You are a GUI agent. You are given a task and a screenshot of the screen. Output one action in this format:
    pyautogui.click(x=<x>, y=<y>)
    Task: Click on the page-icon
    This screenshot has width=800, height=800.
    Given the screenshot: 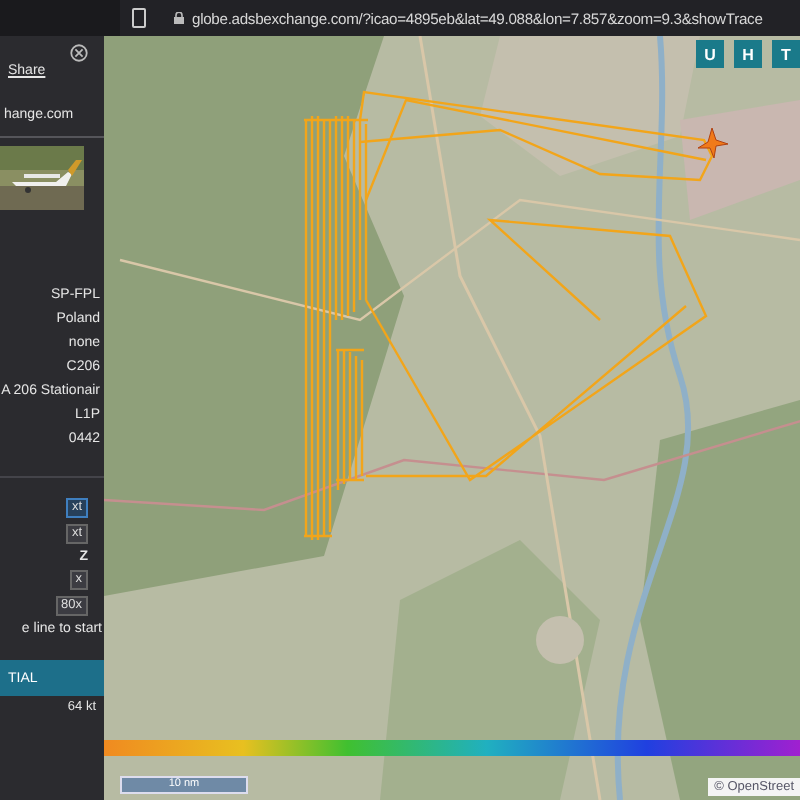 What is the action you would take?
    pyautogui.click(x=139, y=18)
    